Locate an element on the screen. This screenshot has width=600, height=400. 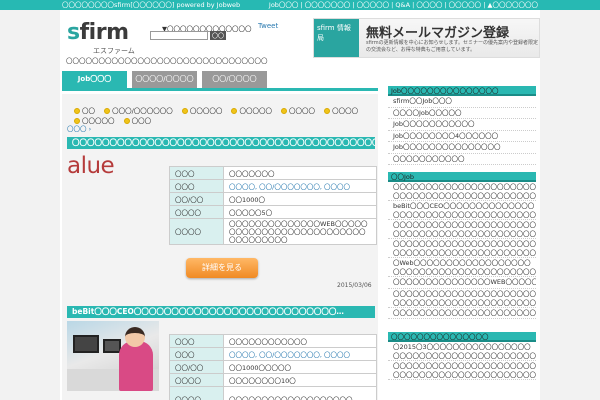
tab-underline is located at coordinates (220, 89).